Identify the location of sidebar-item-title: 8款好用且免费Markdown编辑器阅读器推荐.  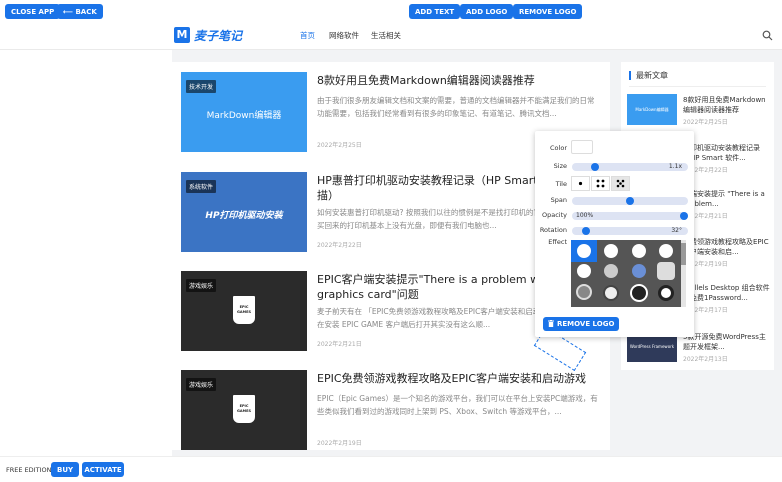
(727, 105).